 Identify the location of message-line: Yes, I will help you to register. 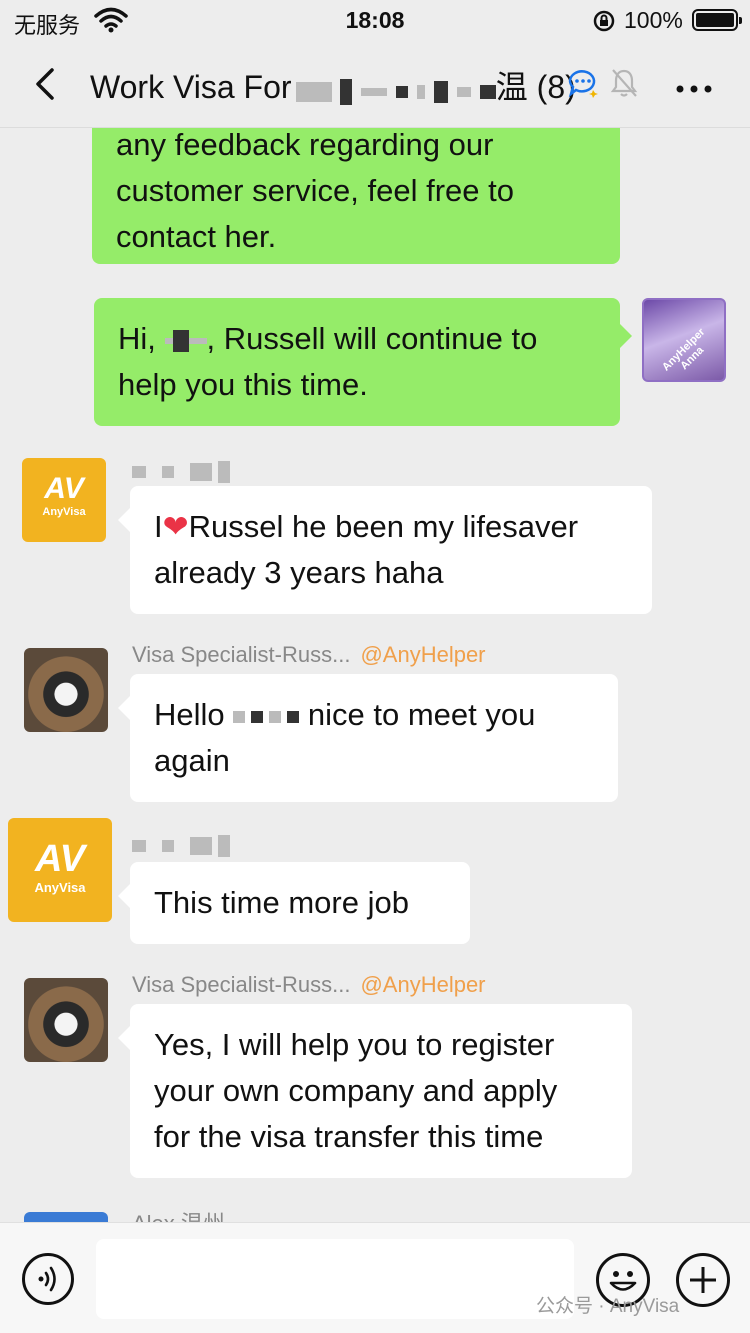
(354, 1044).